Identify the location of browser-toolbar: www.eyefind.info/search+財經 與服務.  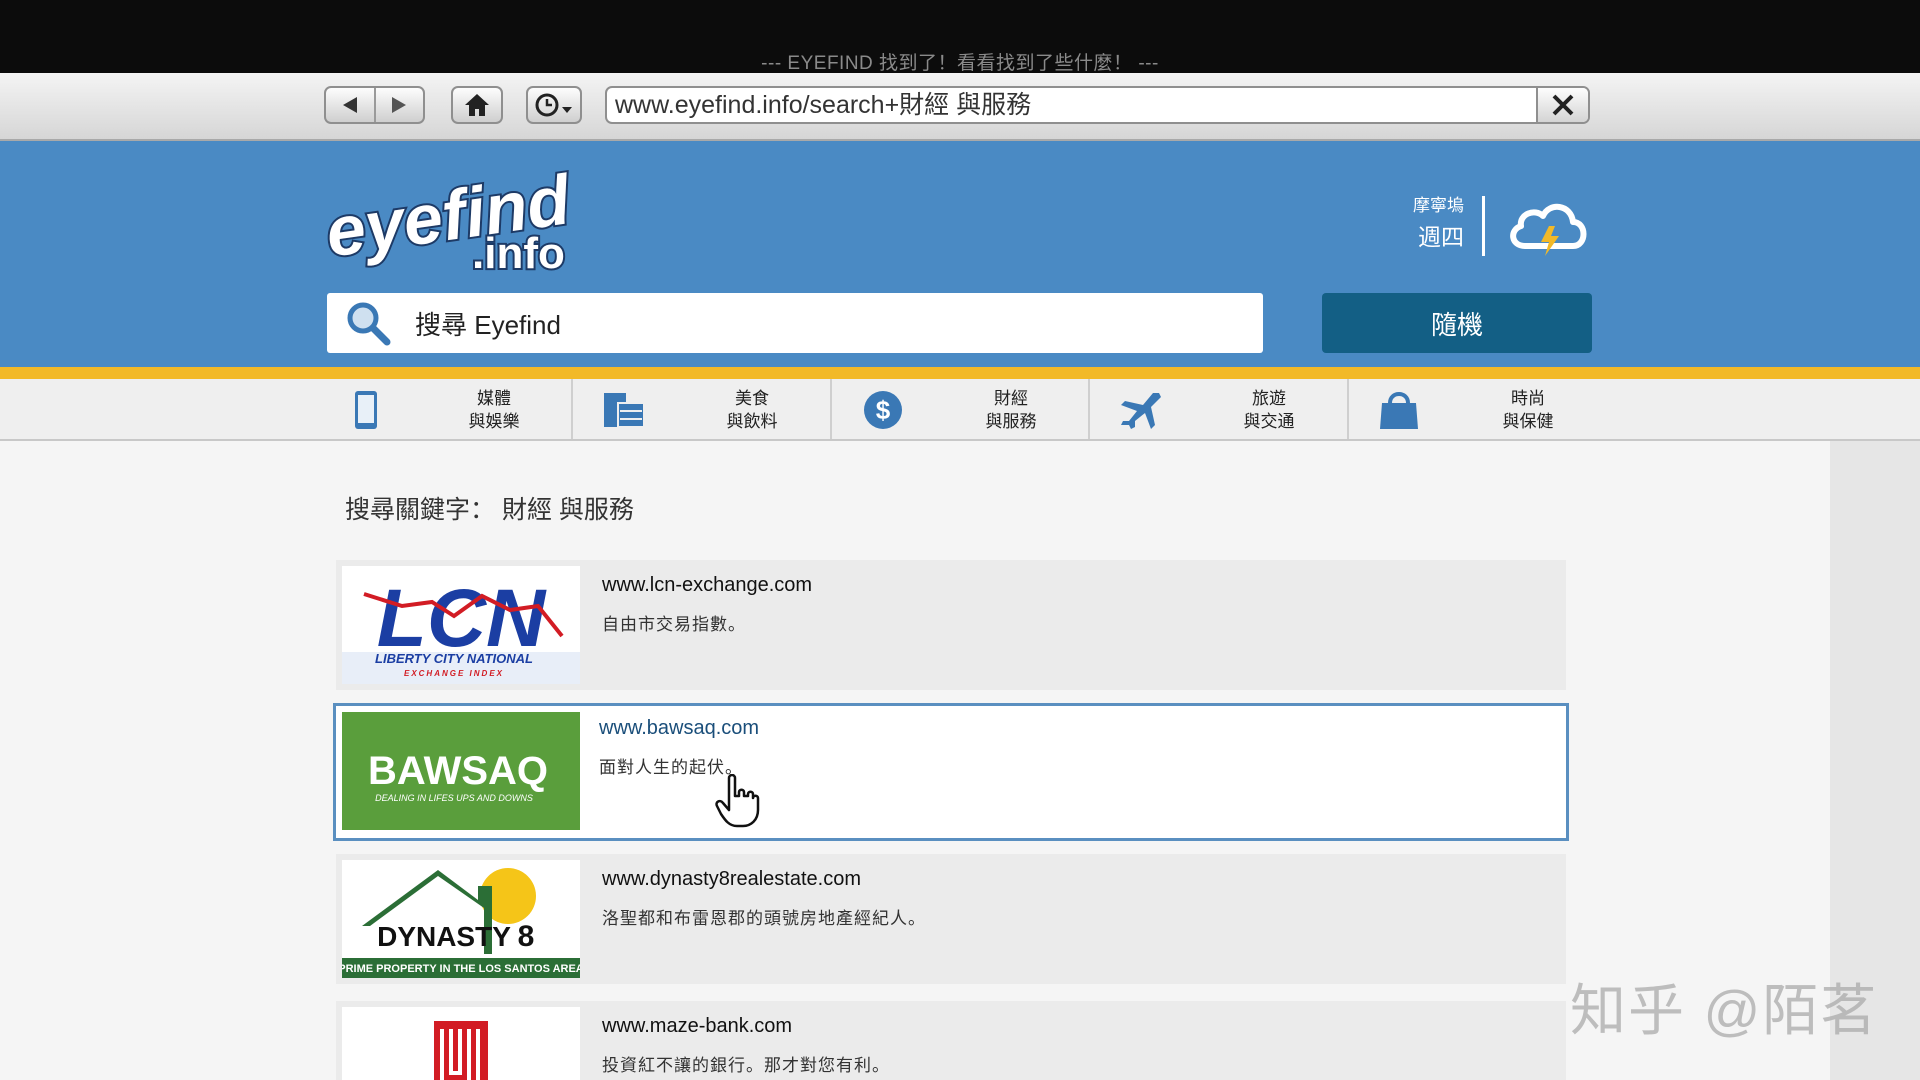
(960, 107).